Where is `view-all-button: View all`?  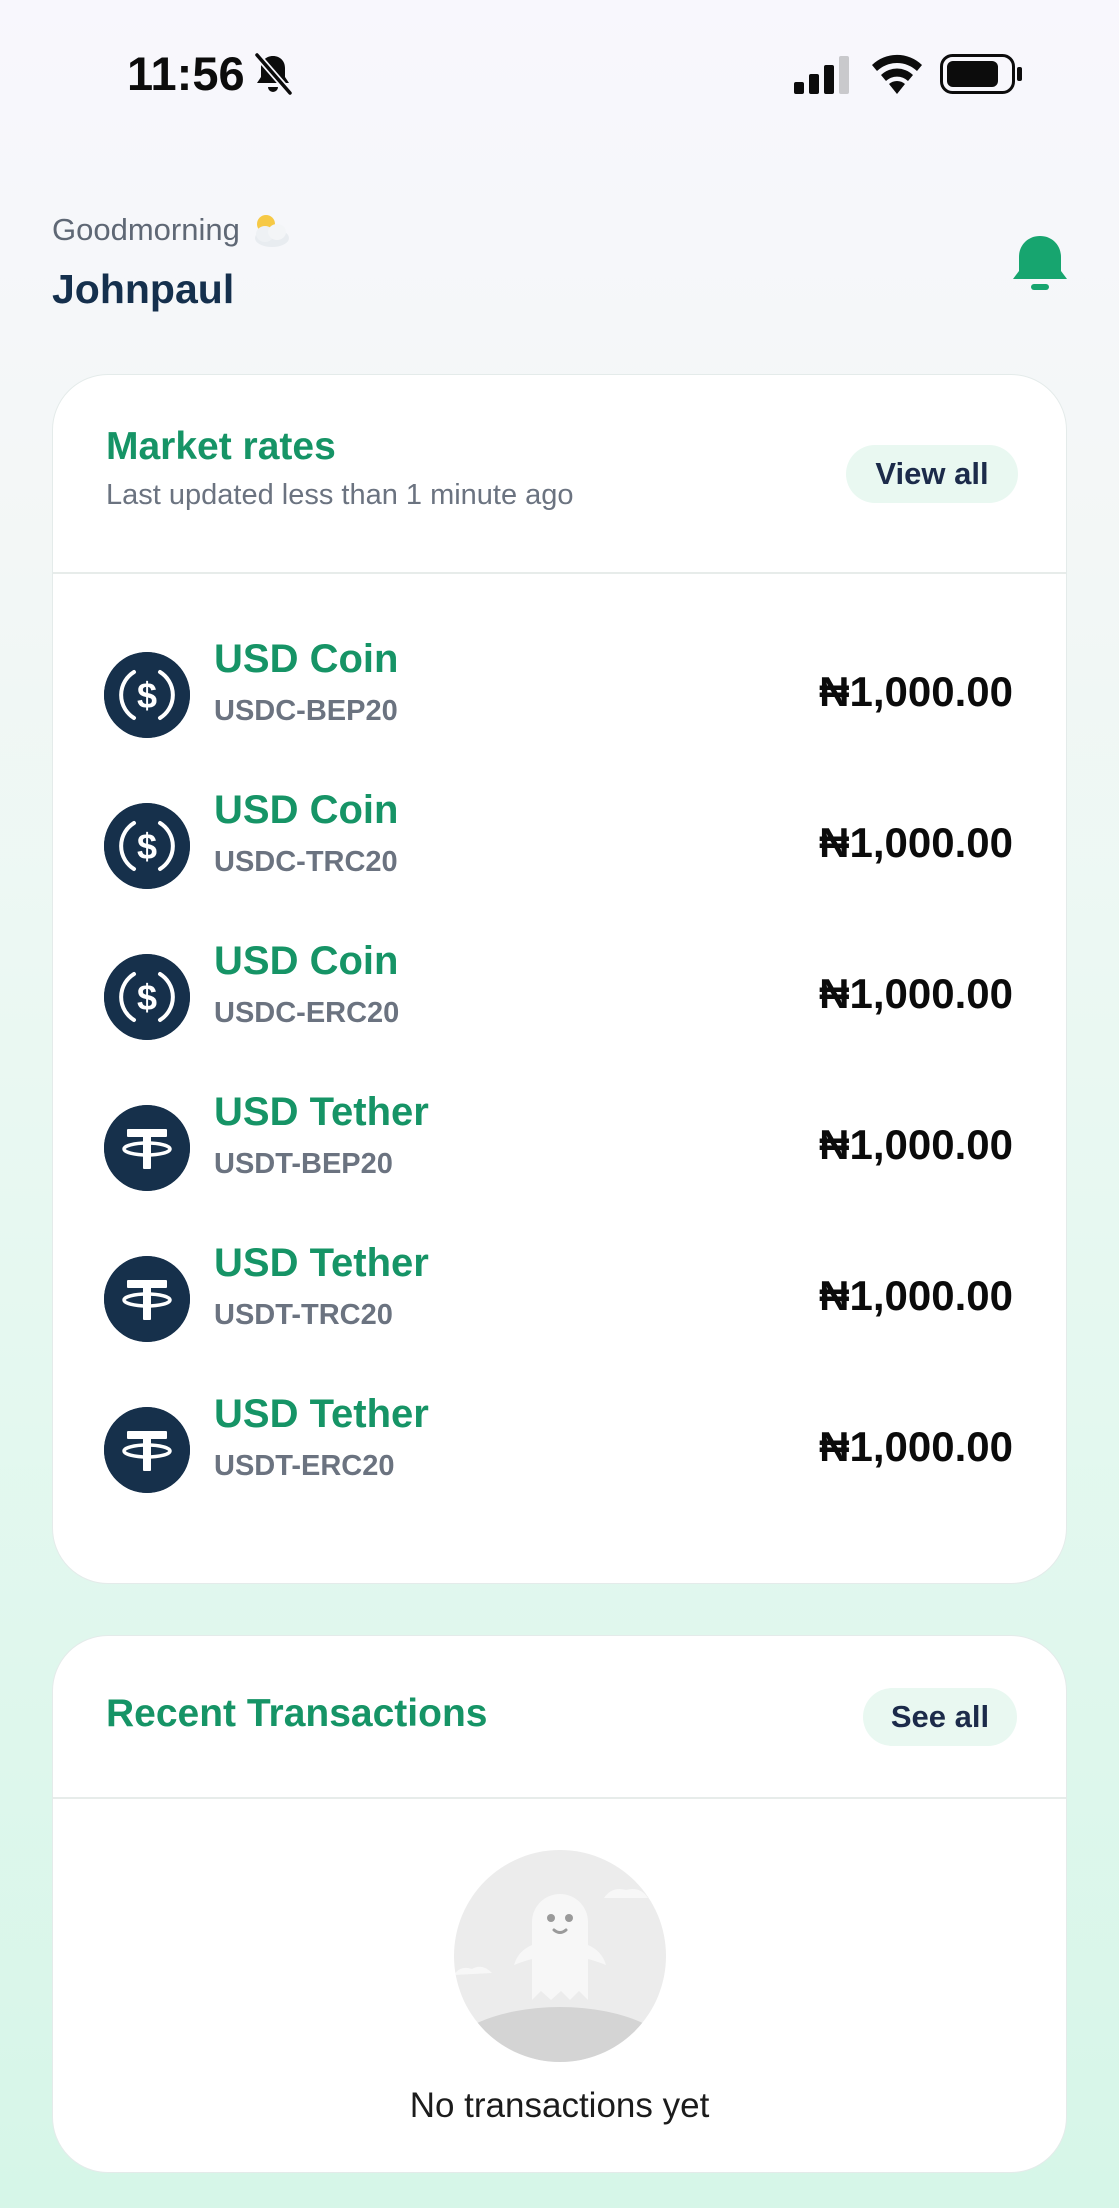
view-all-button: View all is located at coordinates (932, 474).